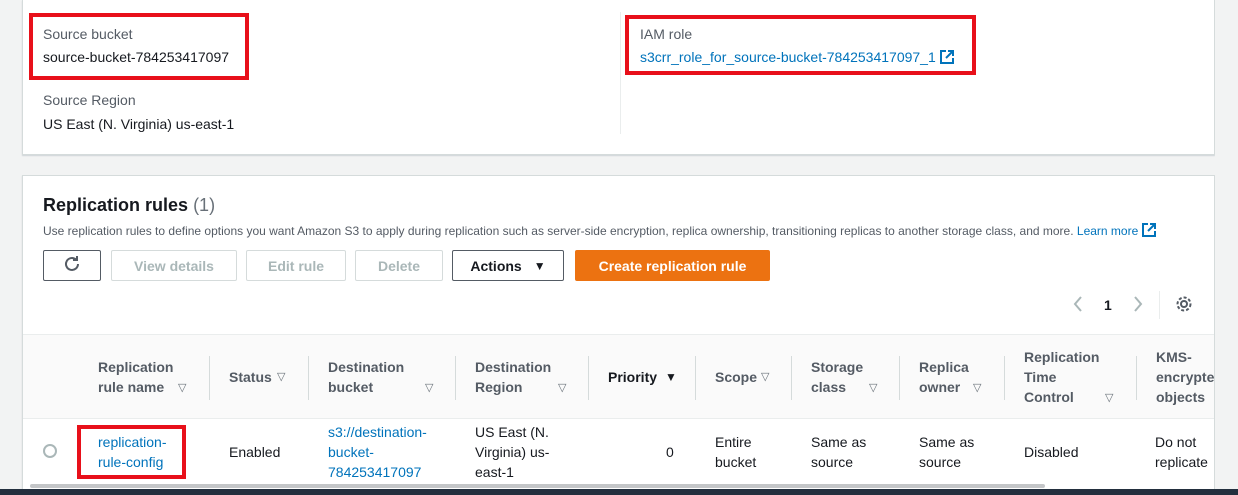 The width and height of the screenshot is (1238, 495). What do you see at coordinates (670, 452) in the screenshot?
I see `priority-value: 0` at bounding box center [670, 452].